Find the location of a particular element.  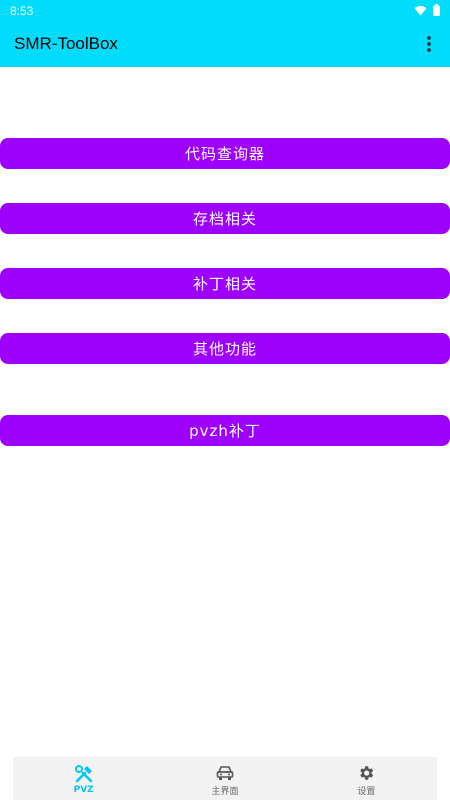

car-icon is located at coordinates (225, 773).